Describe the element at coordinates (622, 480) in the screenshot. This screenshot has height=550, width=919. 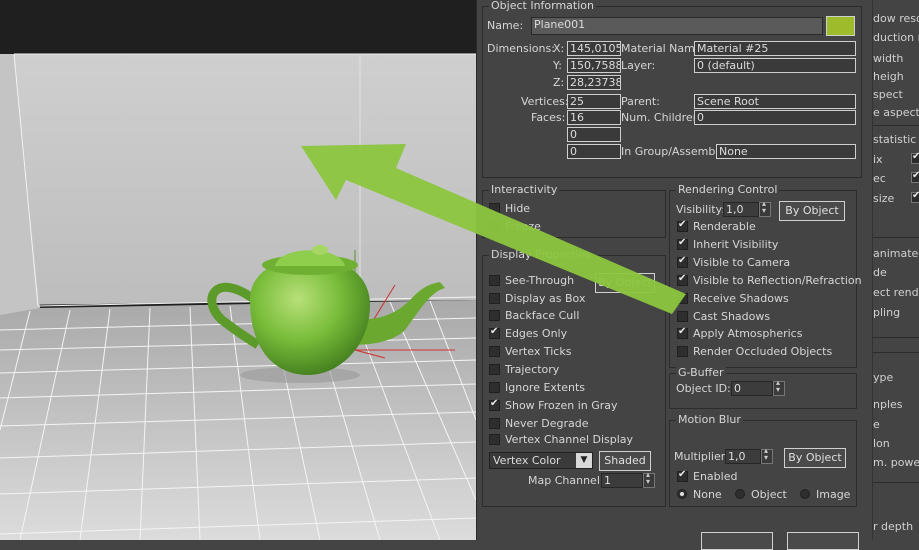
I see `map-channel-field: 1` at that location.